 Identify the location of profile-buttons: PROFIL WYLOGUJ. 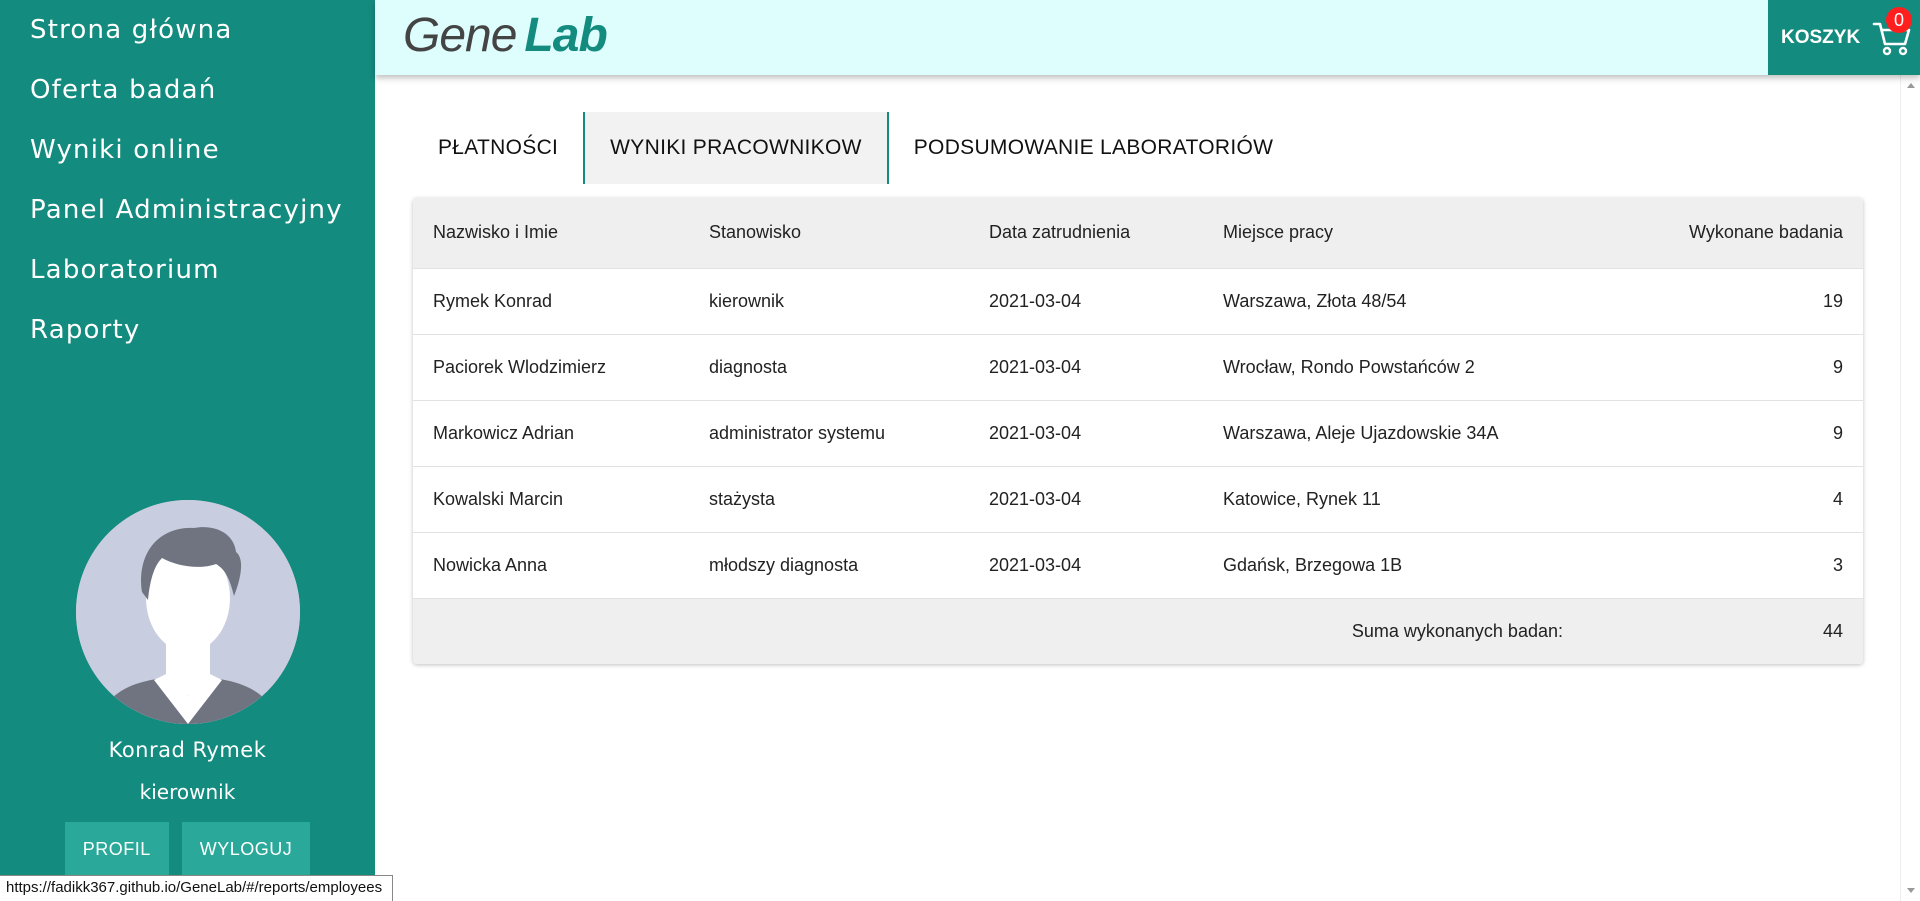
(187, 849).